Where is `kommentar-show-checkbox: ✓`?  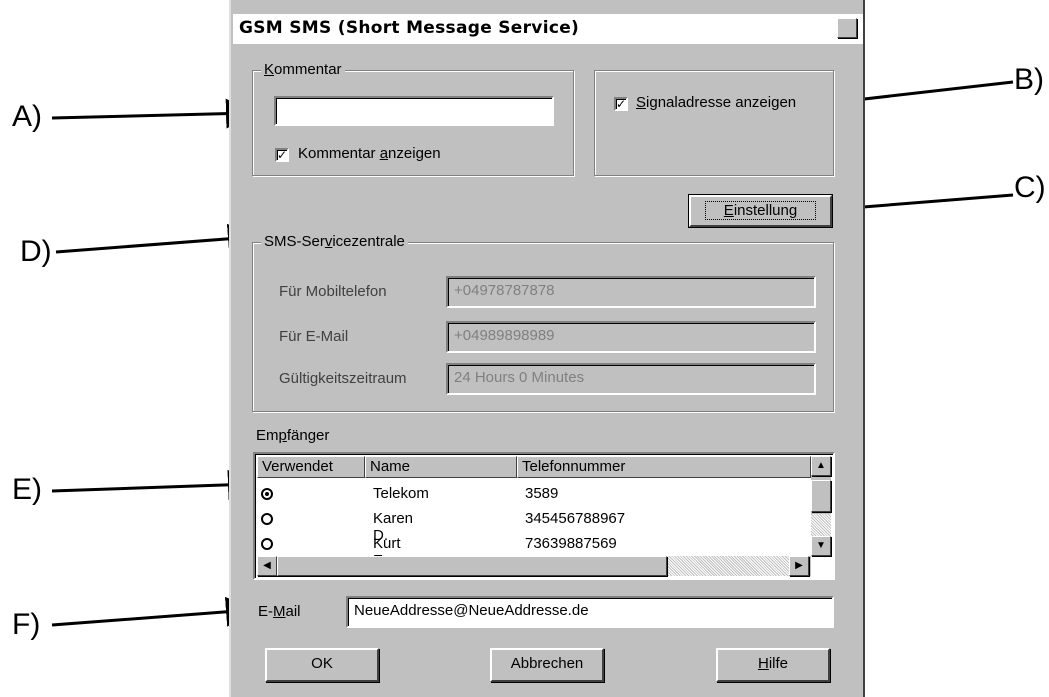 kommentar-show-checkbox: ✓ is located at coordinates (282, 155).